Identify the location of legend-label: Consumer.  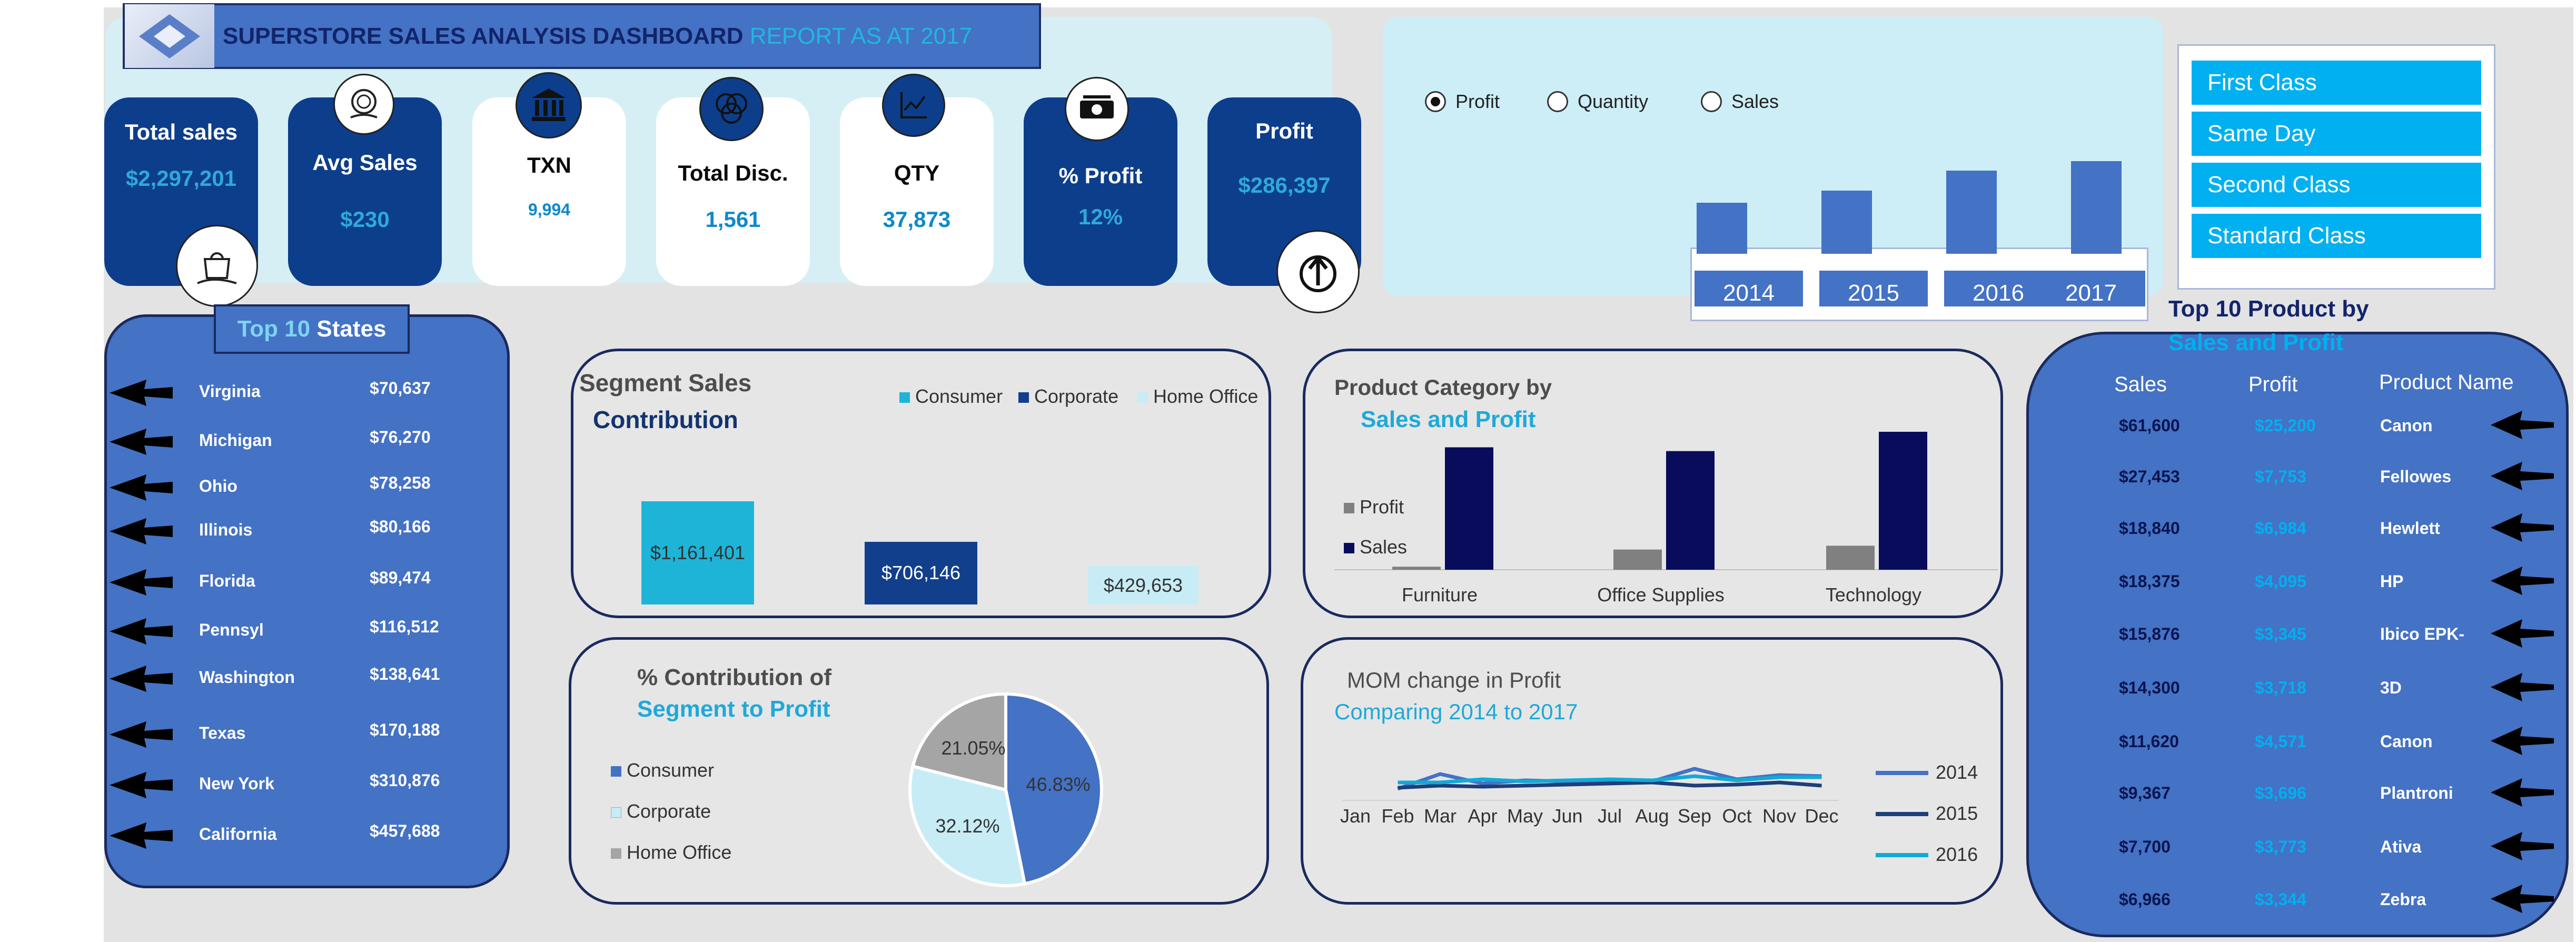
(671, 770).